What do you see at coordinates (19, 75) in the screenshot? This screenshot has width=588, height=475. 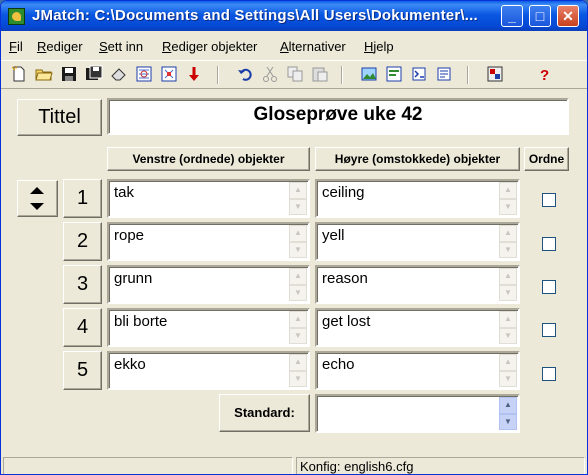 I see `new-file-icon` at bounding box center [19, 75].